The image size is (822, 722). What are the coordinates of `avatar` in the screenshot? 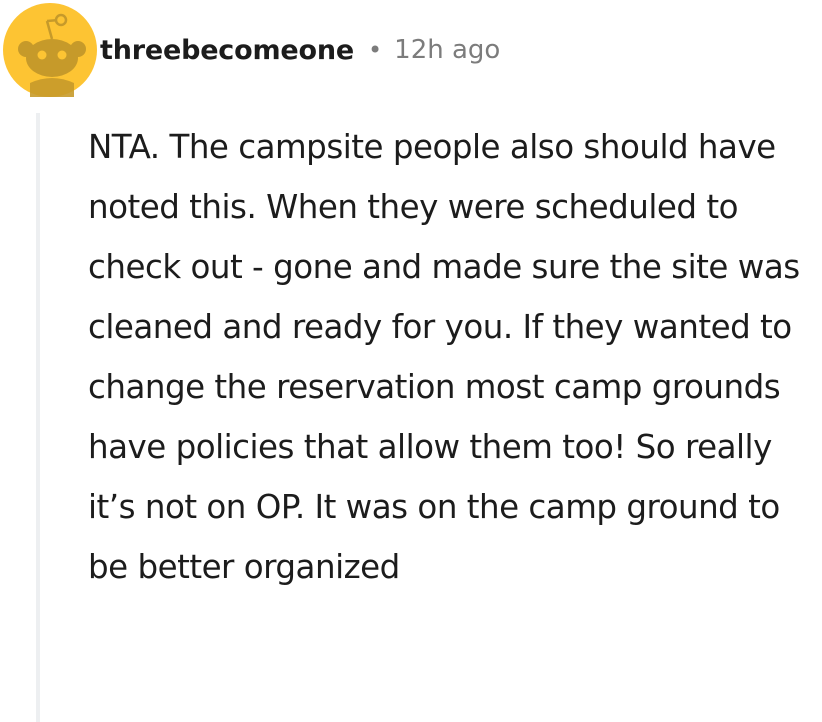 It's located at (50, 50).